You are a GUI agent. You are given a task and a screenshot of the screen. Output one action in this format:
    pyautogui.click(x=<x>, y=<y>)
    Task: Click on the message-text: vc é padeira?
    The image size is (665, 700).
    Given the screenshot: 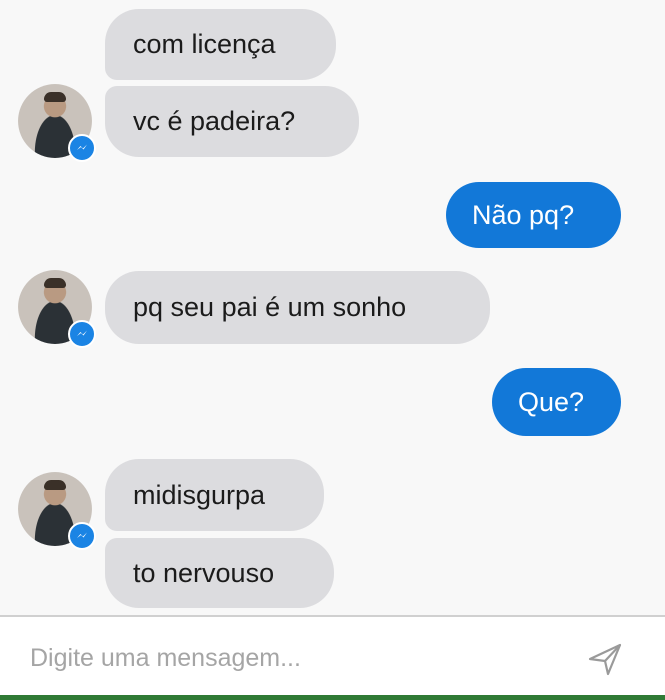 What is the action you would take?
    pyautogui.click(x=214, y=121)
    